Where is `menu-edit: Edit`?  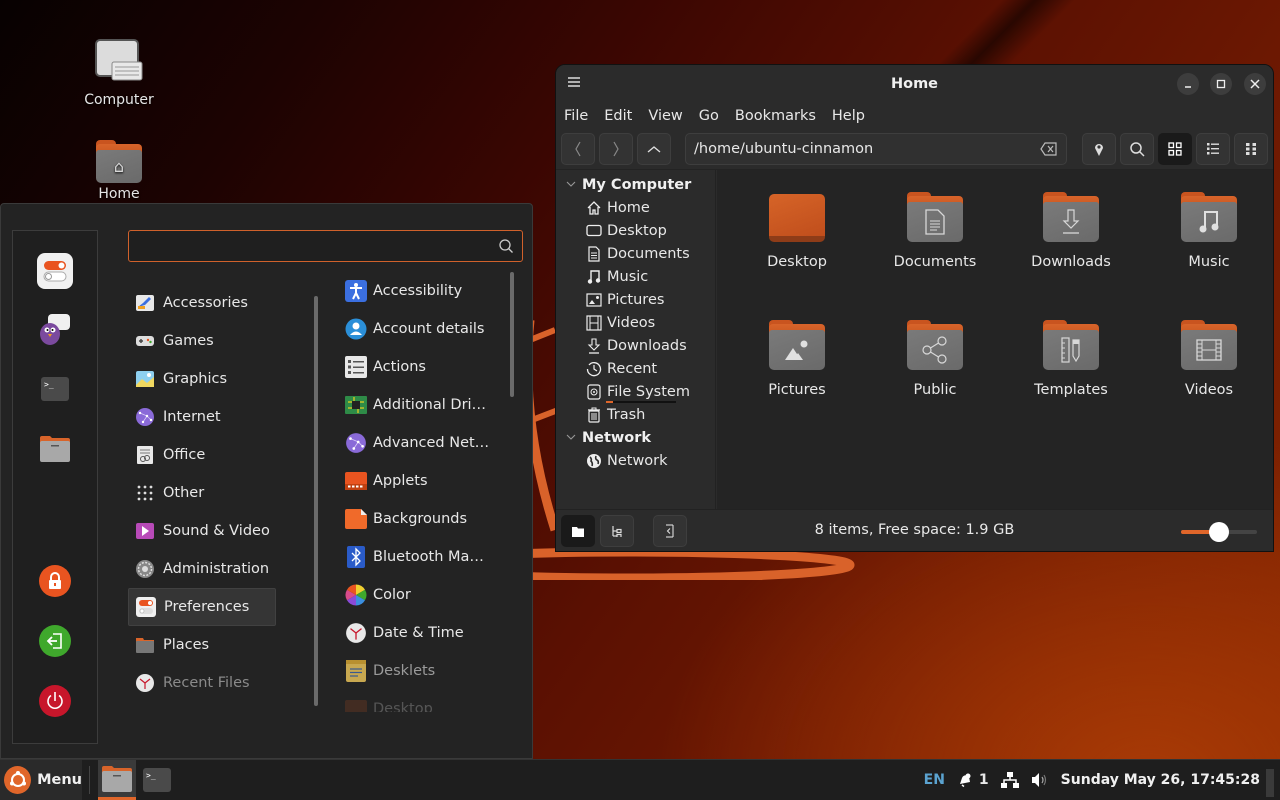 menu-edit: Edit is located at coordinates (618, 116).